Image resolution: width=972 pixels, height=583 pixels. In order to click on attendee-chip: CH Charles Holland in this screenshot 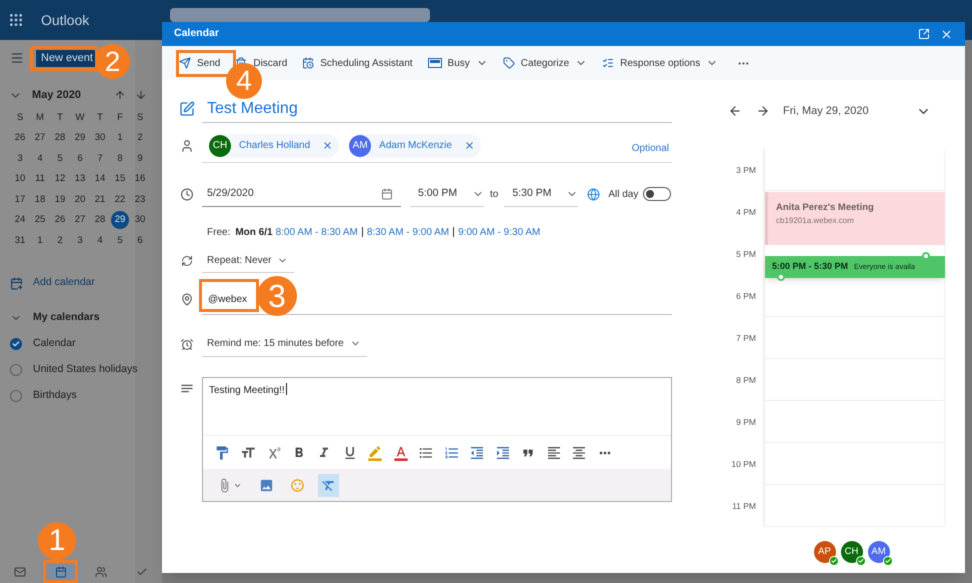, I will do `click(274, 146)`.